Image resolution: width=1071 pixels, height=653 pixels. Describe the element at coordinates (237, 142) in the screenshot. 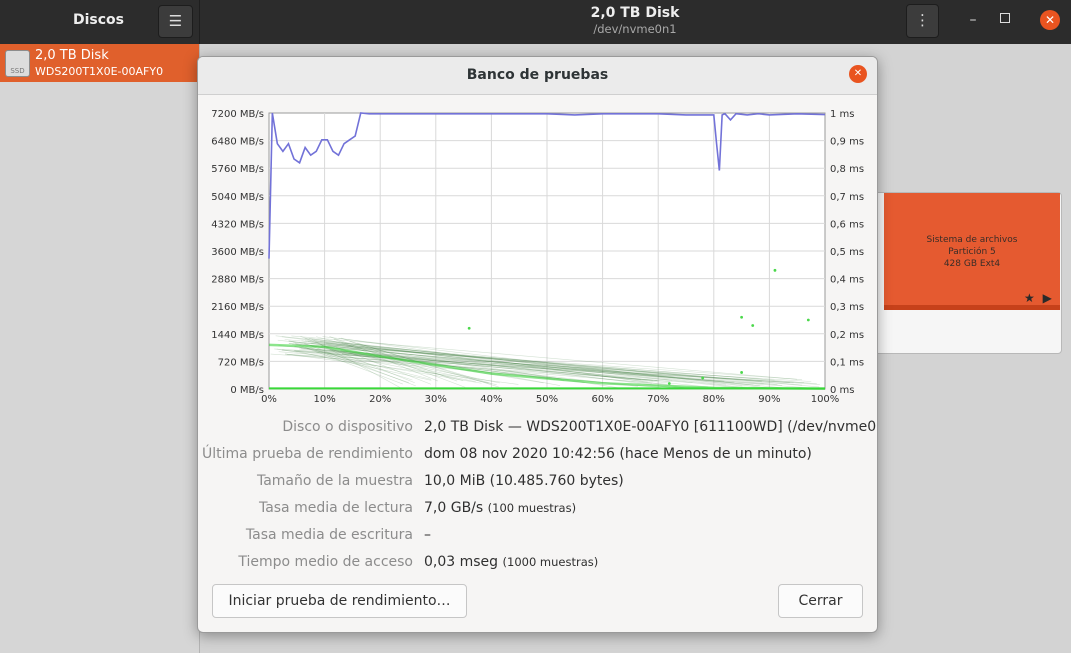

I see `y-left-tick-label: 6480 MB/s` at that location.